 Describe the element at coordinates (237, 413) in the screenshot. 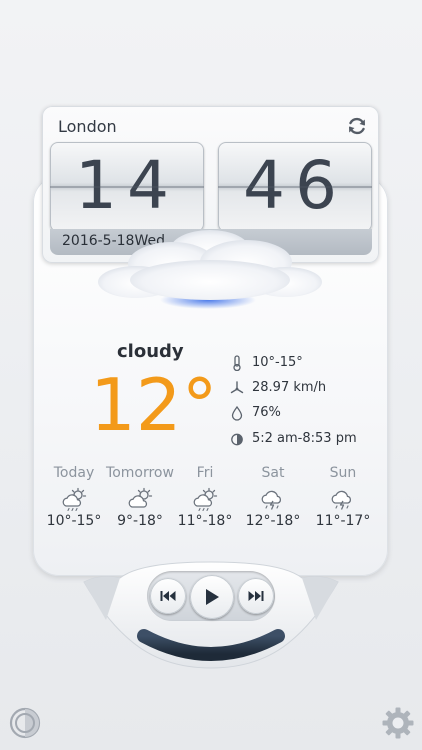

I see `water-drop-icon` at that location.